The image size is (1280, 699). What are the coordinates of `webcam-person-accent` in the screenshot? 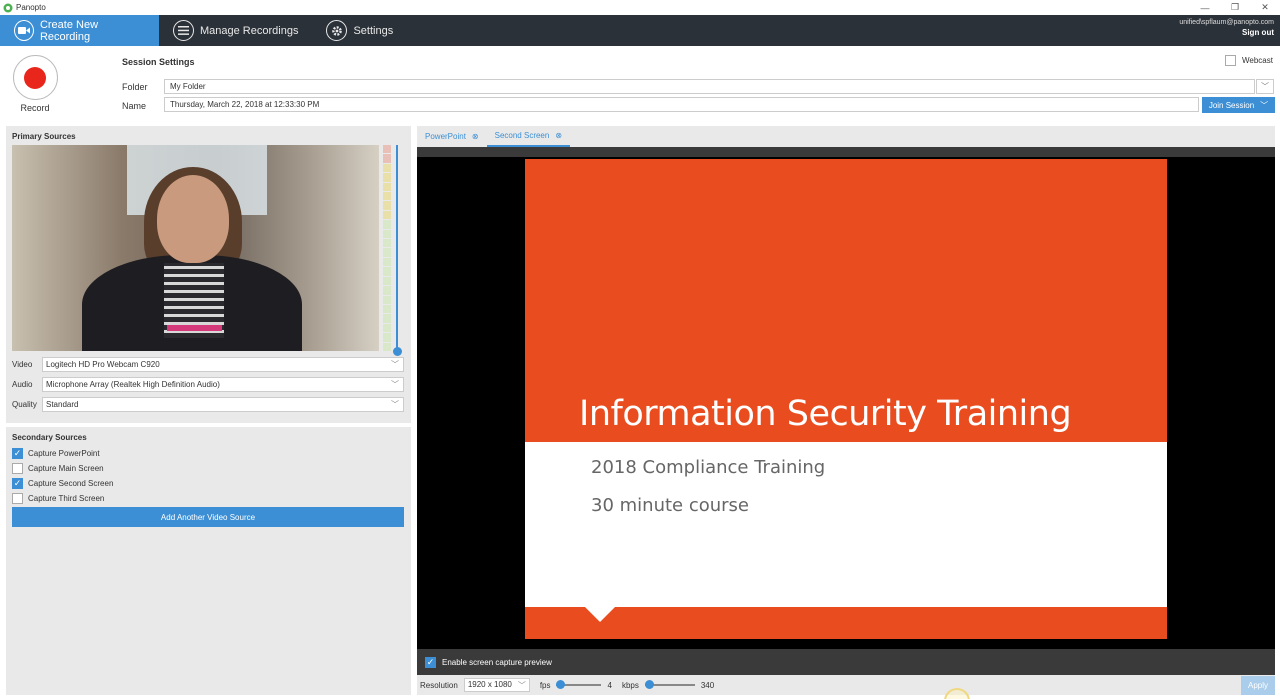 It's located at (194, 328).